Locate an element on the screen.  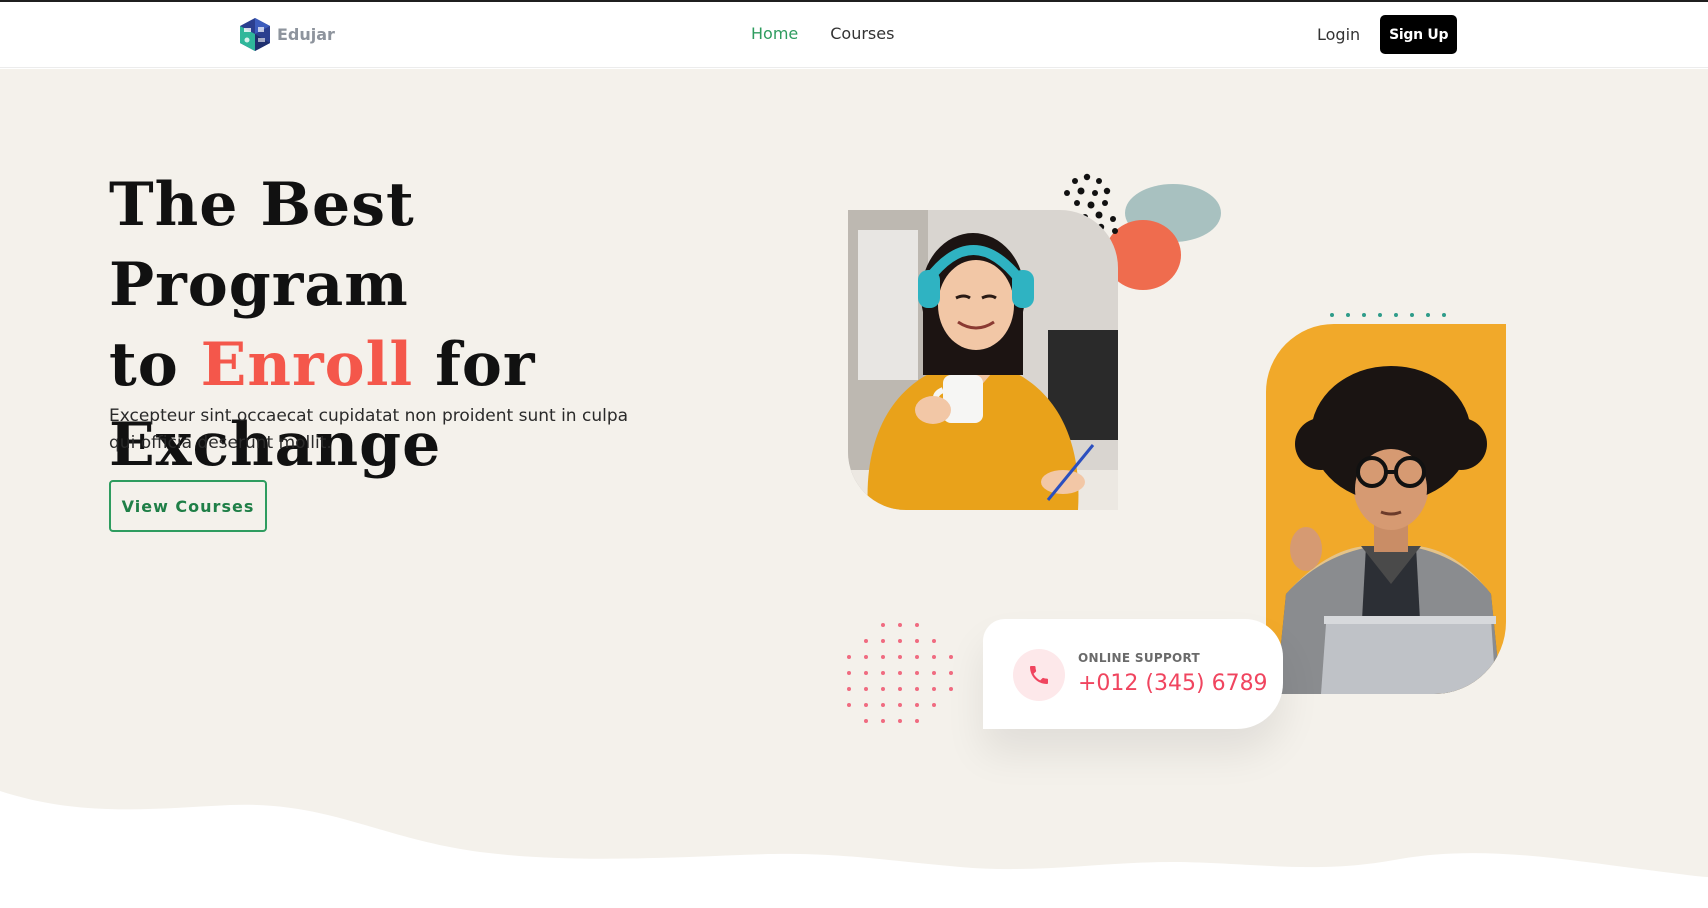
student-photo-headphones is located at coordinates (983, 360).